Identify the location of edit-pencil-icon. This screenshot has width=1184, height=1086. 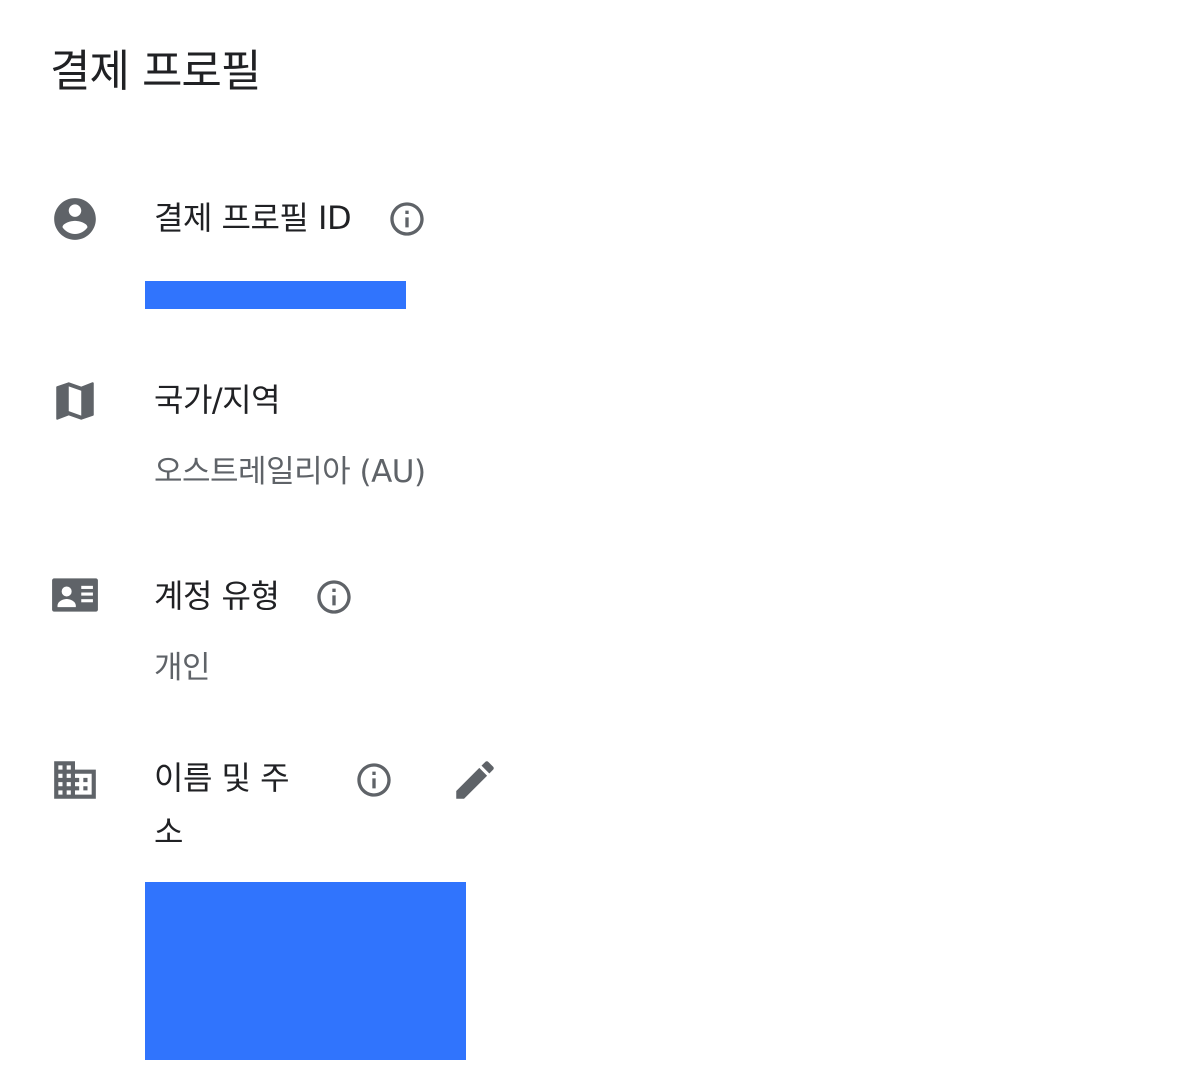
(475, 782).